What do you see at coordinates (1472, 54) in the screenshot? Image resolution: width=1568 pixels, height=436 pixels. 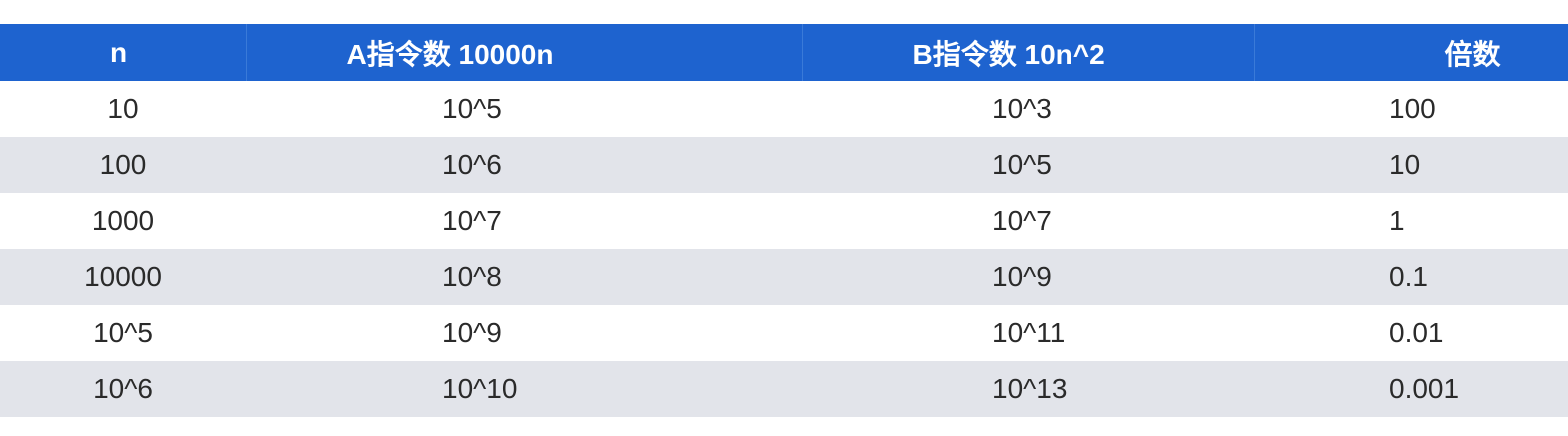 I see `column-header-ratio: 倍数` at bounding box center [1472, 54].